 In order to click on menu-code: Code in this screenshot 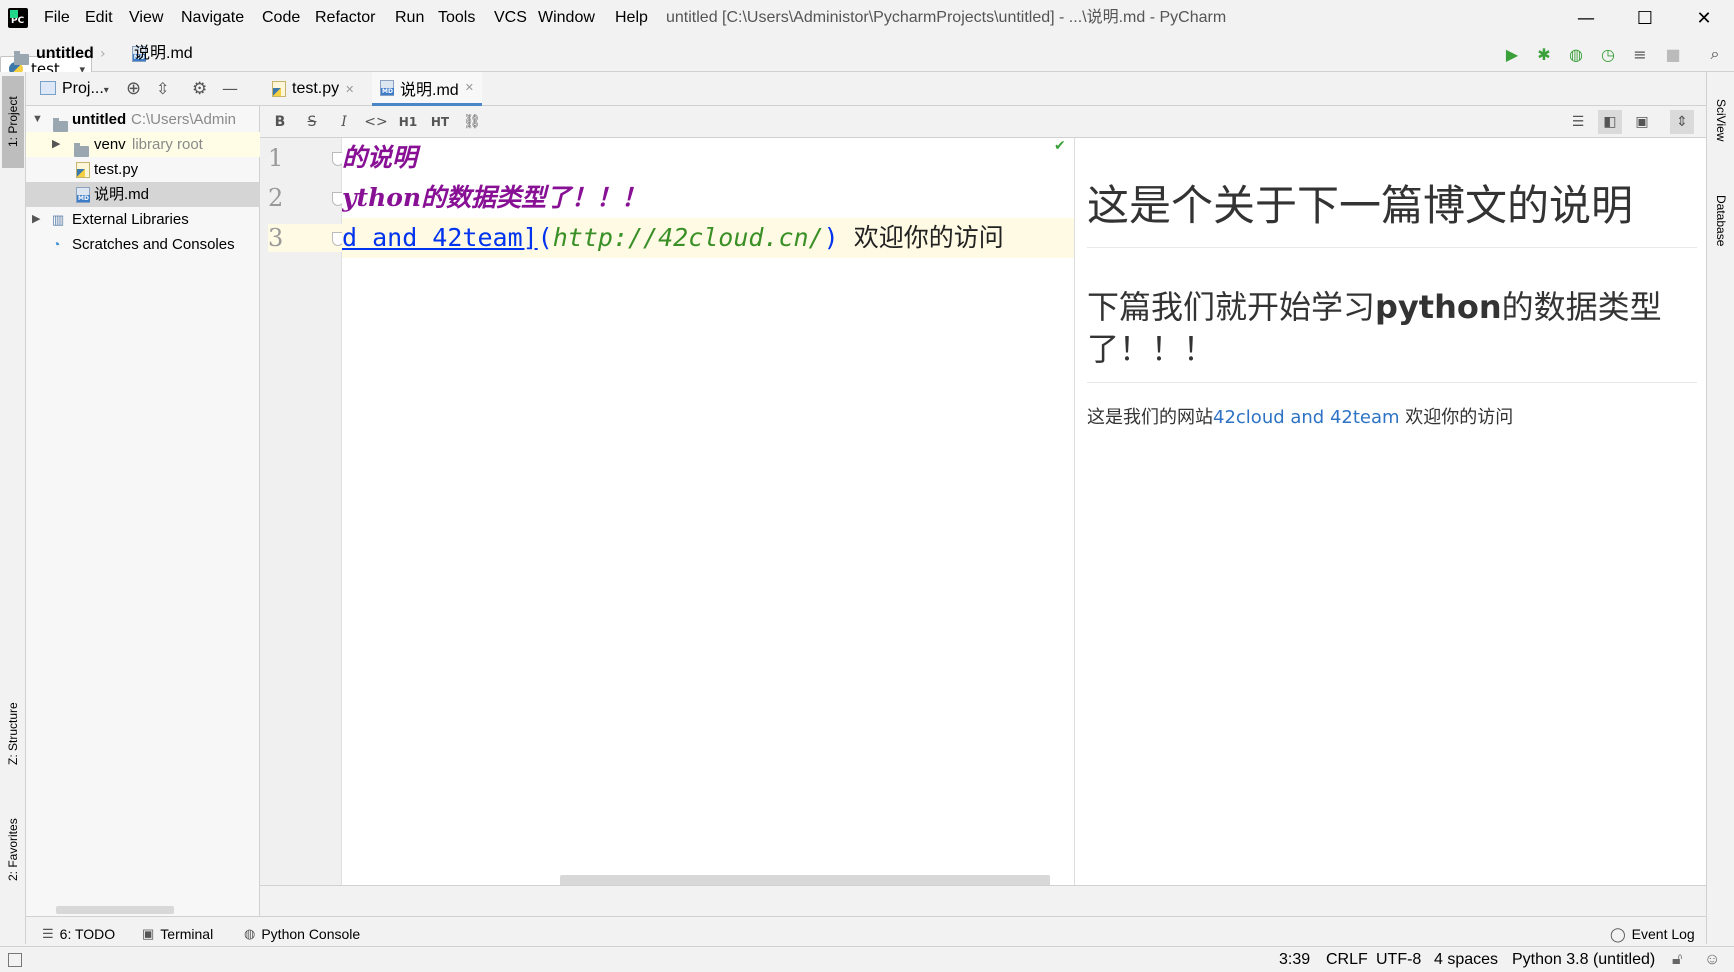, I will do `click(281, 18)`.